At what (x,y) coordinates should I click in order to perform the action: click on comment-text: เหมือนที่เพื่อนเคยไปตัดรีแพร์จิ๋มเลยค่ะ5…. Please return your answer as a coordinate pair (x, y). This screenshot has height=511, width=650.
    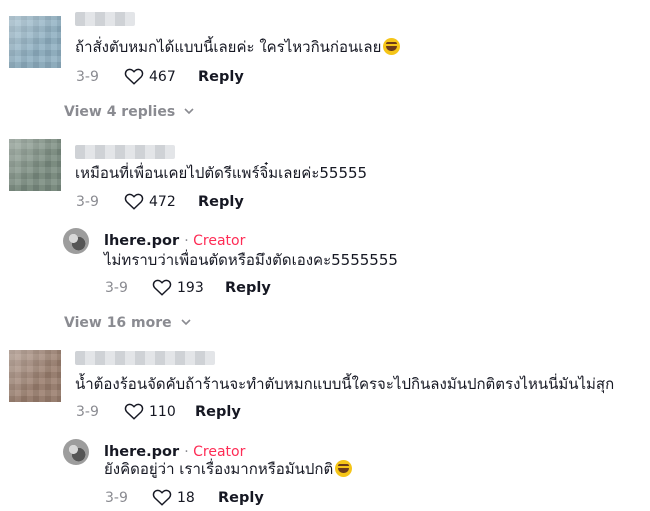
    Looking at the image, I should click on (221, 173).